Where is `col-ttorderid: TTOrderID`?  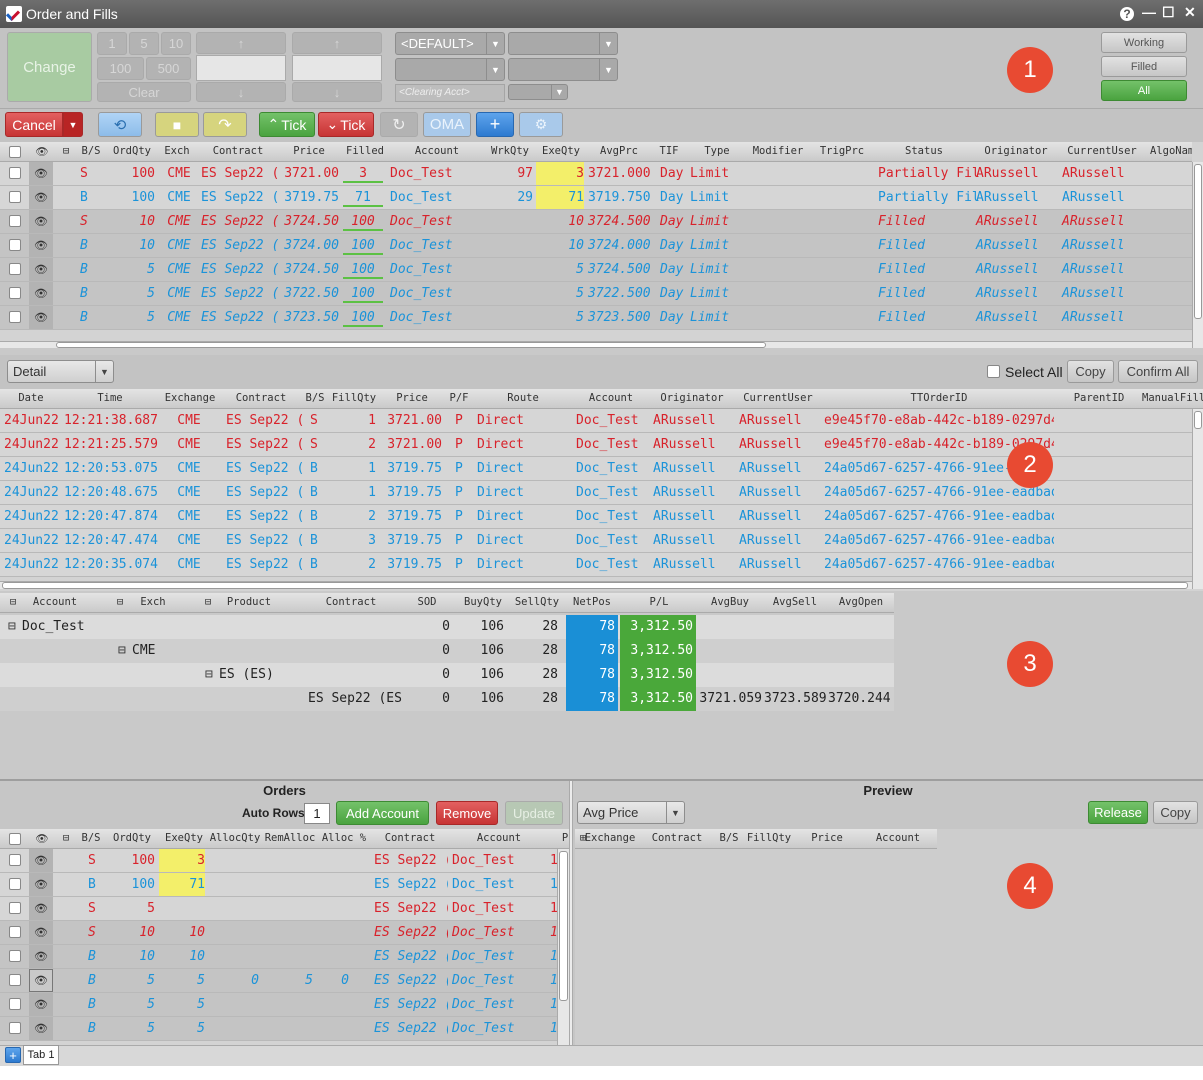 col-ttorderid: TTOrderID is located at coordinates (939, 398).